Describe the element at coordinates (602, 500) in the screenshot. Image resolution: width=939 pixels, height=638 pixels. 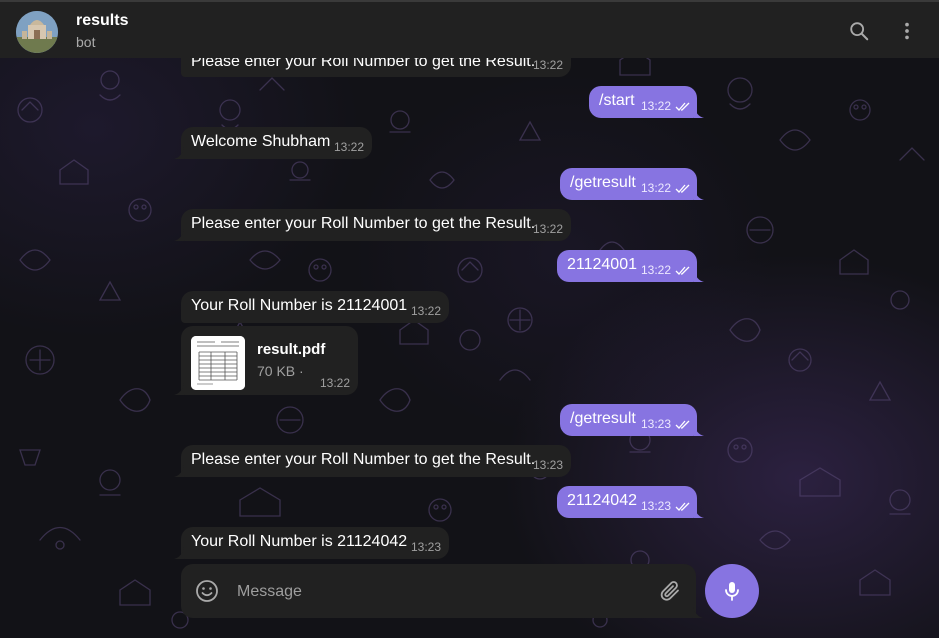
I see `message-text: 21124042` at that location.